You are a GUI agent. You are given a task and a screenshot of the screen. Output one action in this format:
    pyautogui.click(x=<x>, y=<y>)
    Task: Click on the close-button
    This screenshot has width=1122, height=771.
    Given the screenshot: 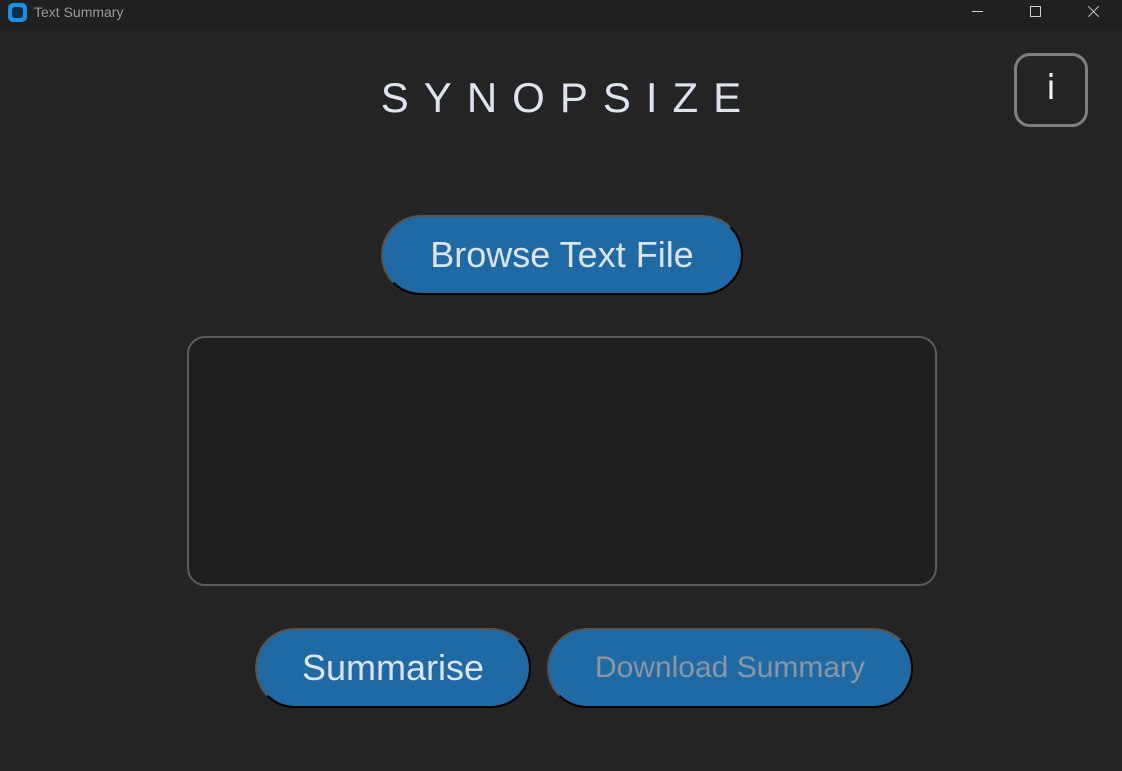 What is the action you would take?
    pyautogui.click(x=1093, y=12)
    